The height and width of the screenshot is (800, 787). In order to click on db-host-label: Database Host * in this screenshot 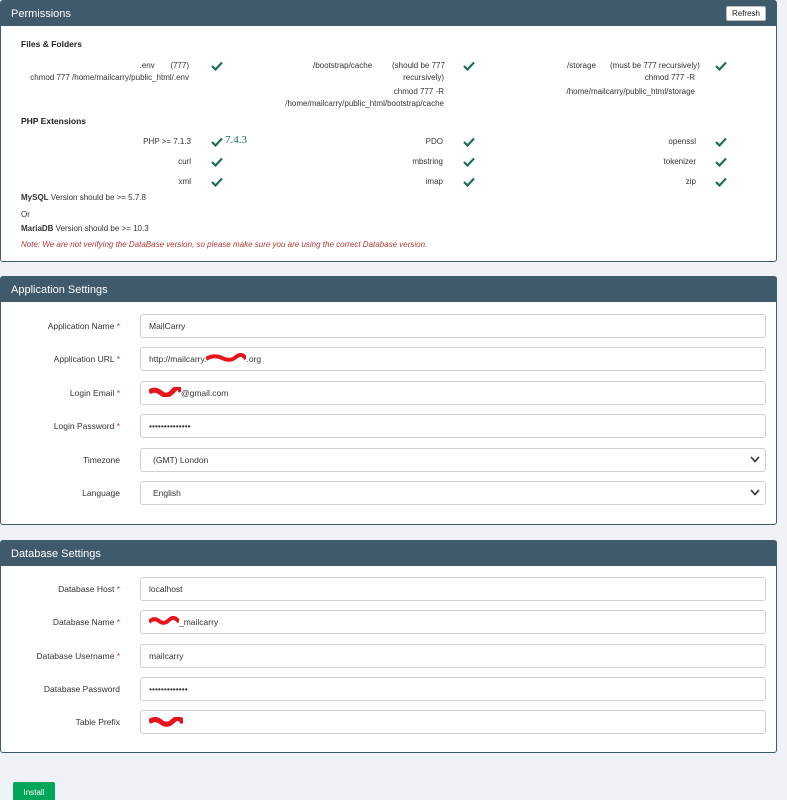, I will do `click(89, 589)`.